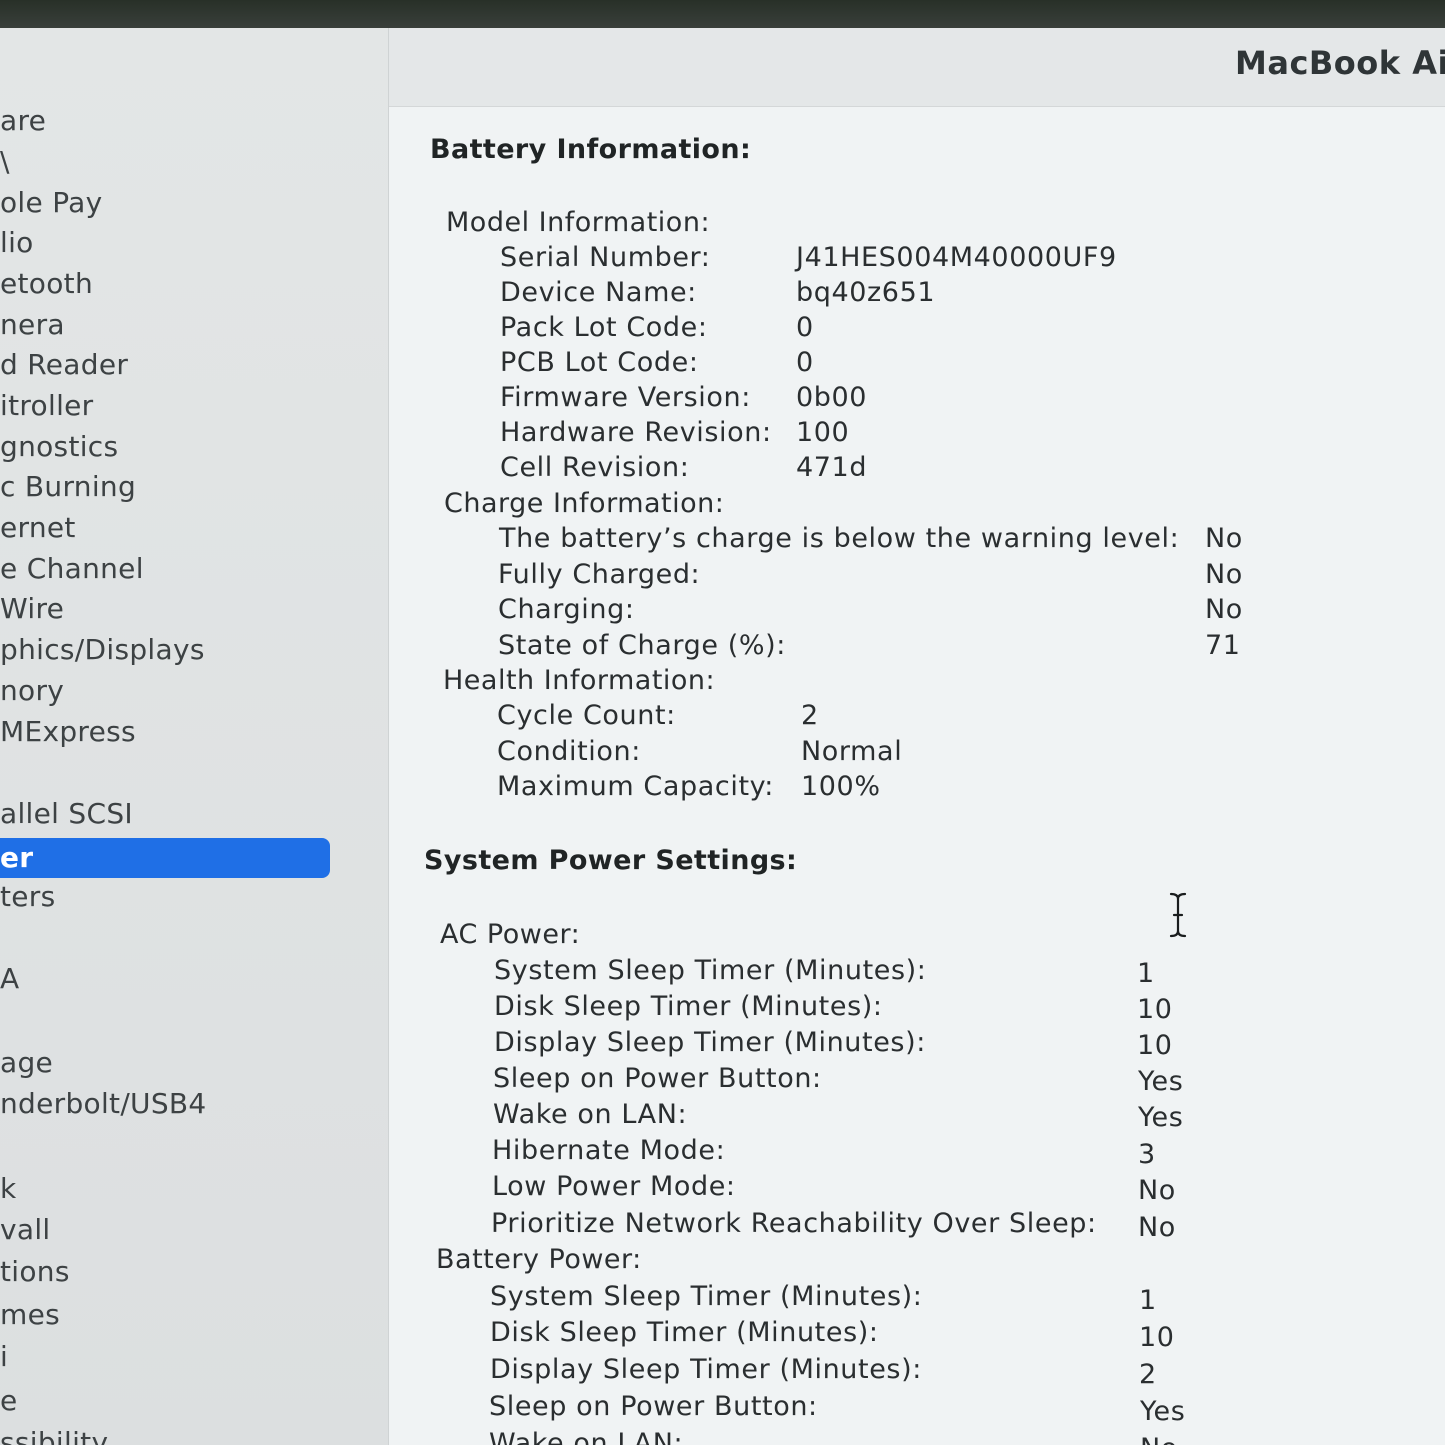 Image resolution: width=1445 pixels, height=1445 pixels. Describe the element at coordinates (510, 934) in the screenshot. I see `ac-power-heading: AC Power:` at that location.